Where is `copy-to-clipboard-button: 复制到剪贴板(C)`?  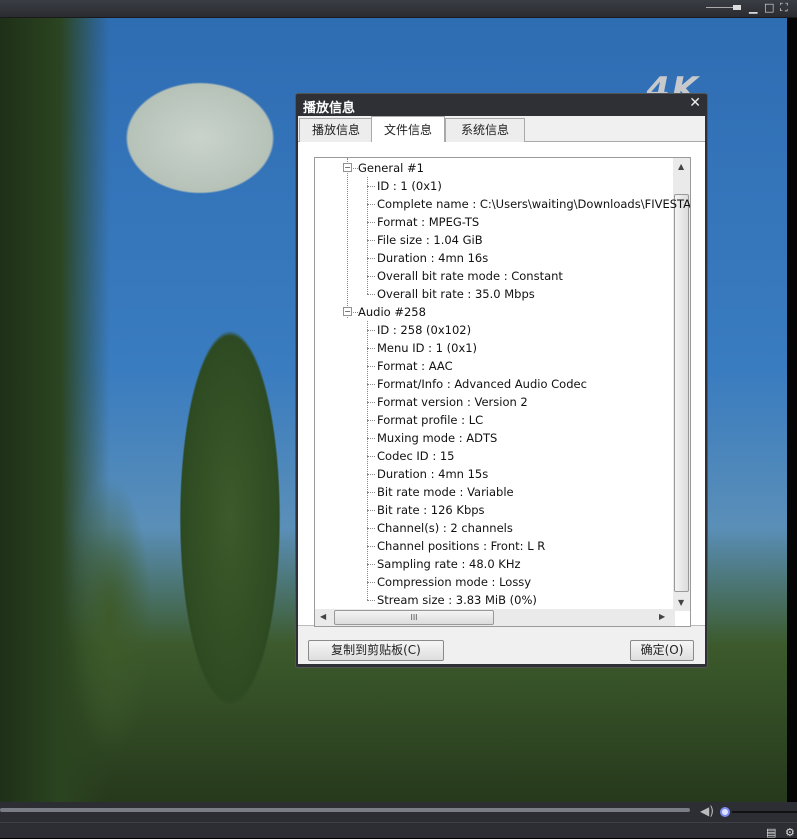 copy-to-clipboard-button: 复制到剪贴板(C) is located at coordinates (376, 650).